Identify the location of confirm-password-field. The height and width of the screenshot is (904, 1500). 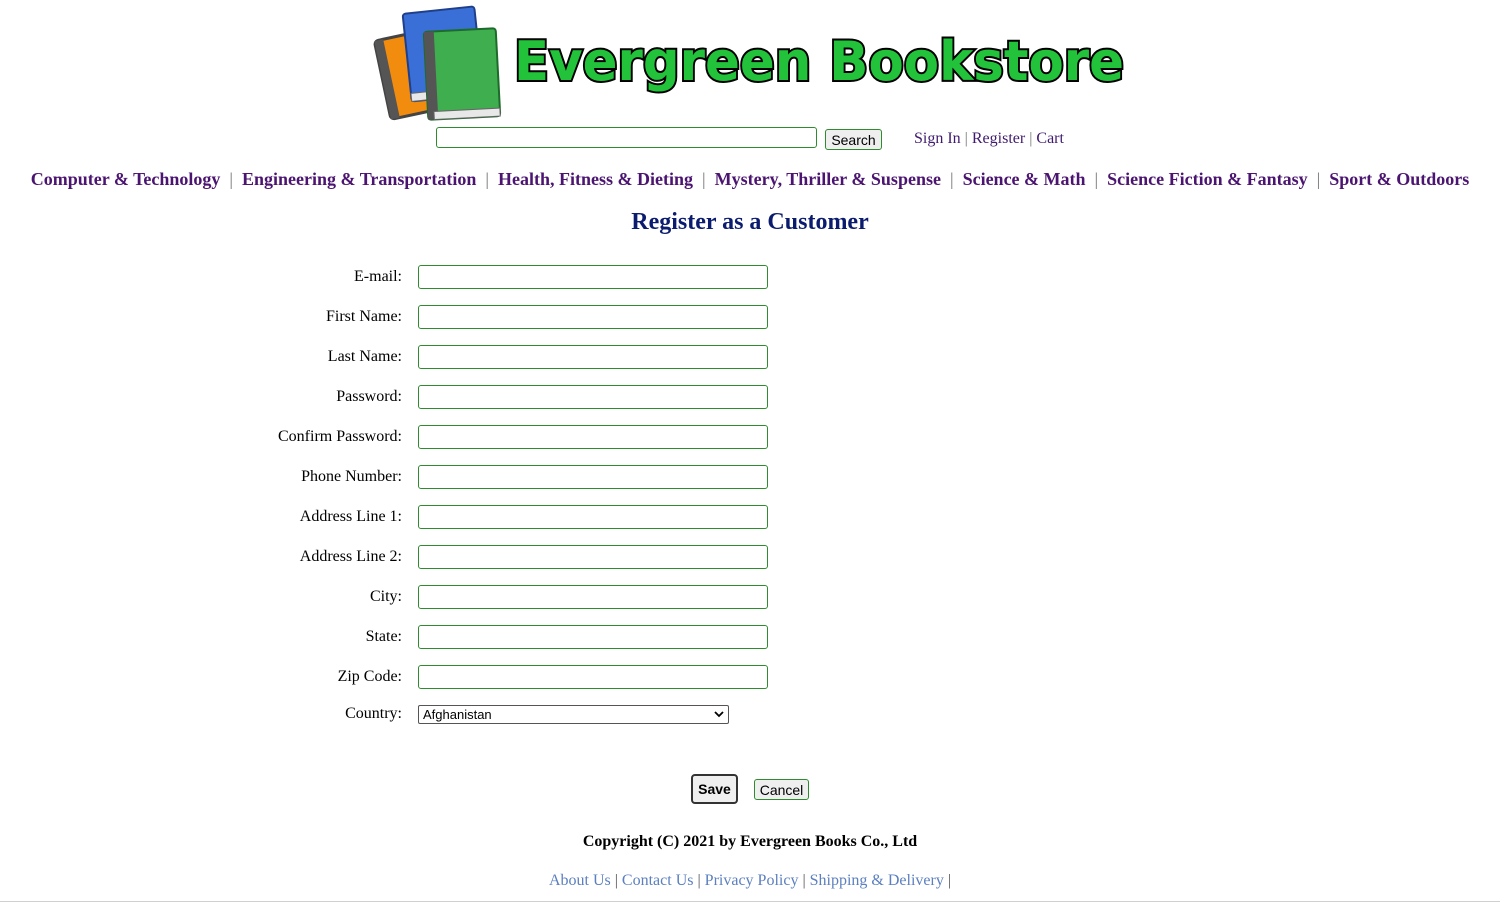
(593, 437).